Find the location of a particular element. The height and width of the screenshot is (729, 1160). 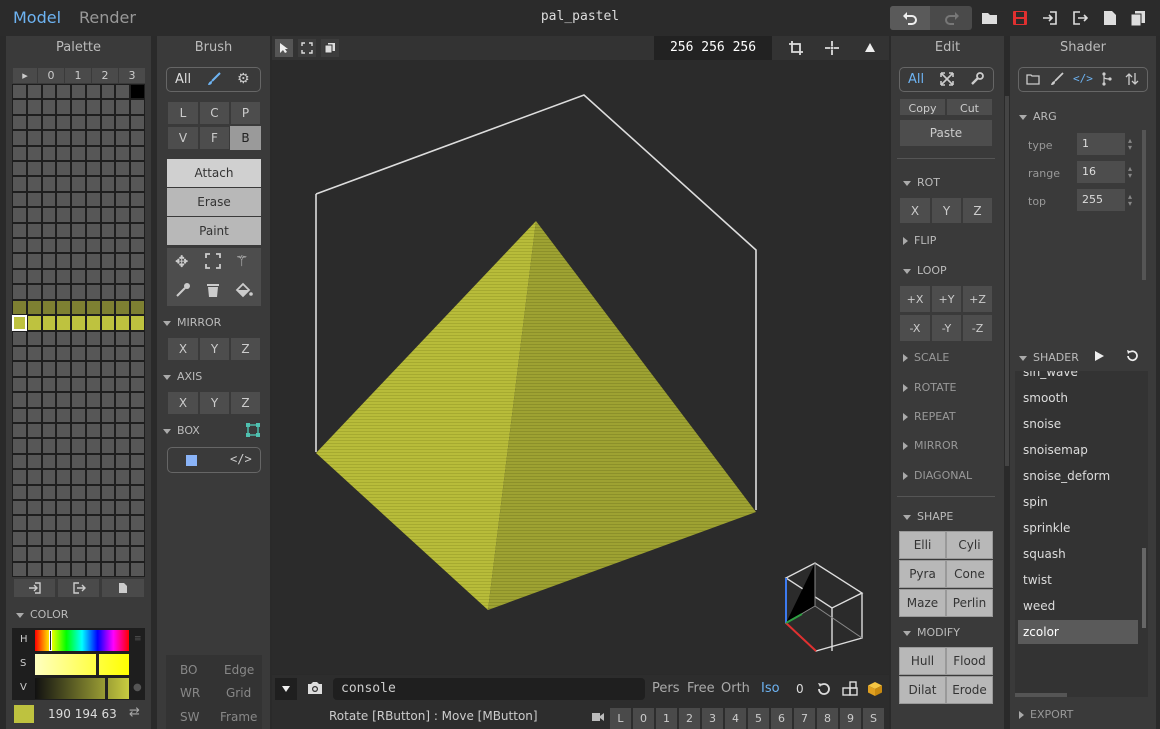

shader-tab-code: </> is located at coordinates (1083, 78).